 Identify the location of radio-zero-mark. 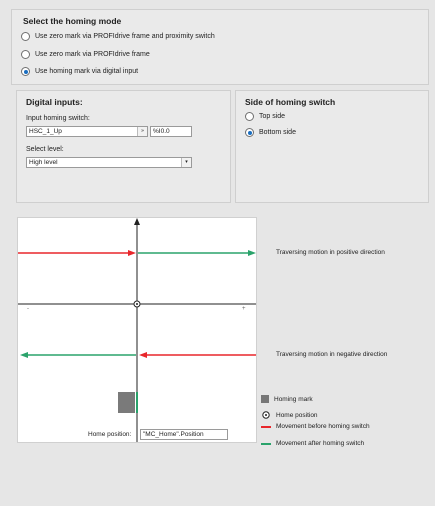
(25, 54).